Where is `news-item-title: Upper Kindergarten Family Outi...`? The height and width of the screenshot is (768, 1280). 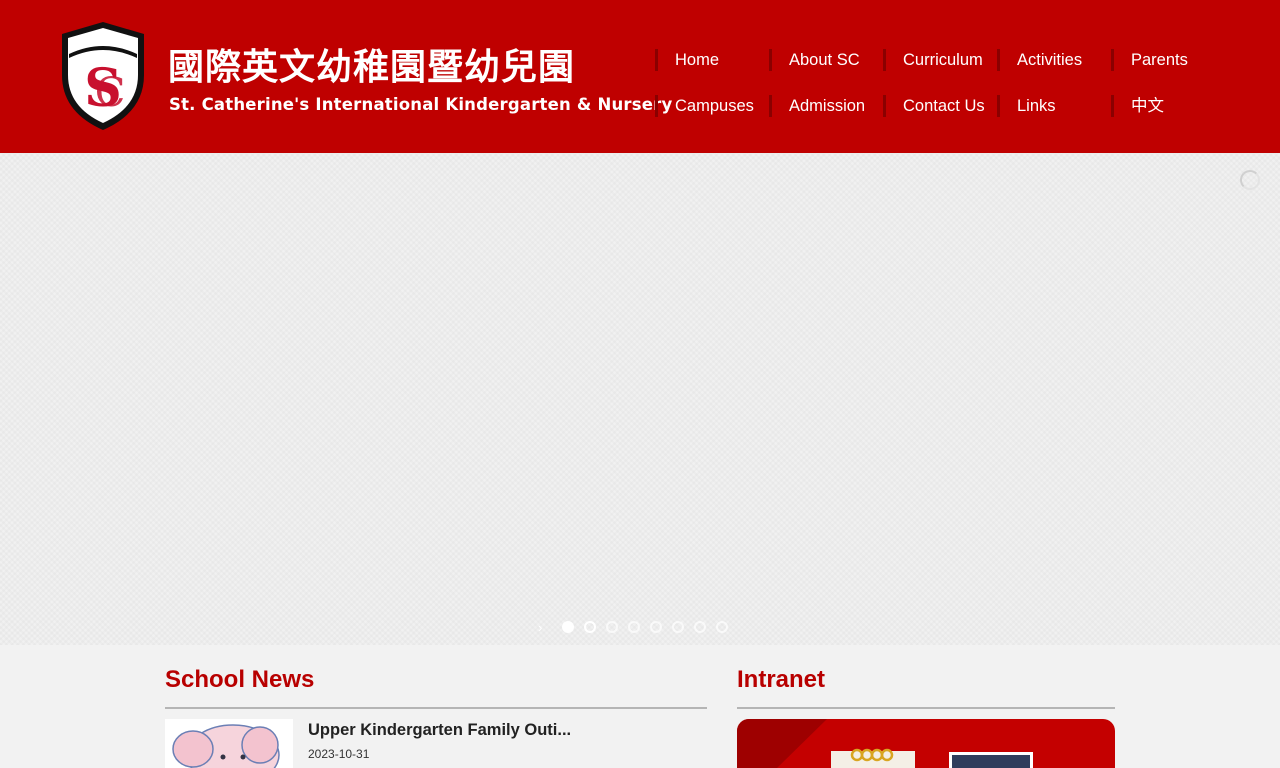
news-item-title: Upper Kindergarten Family Outi... is located at coordinates (439, 730).